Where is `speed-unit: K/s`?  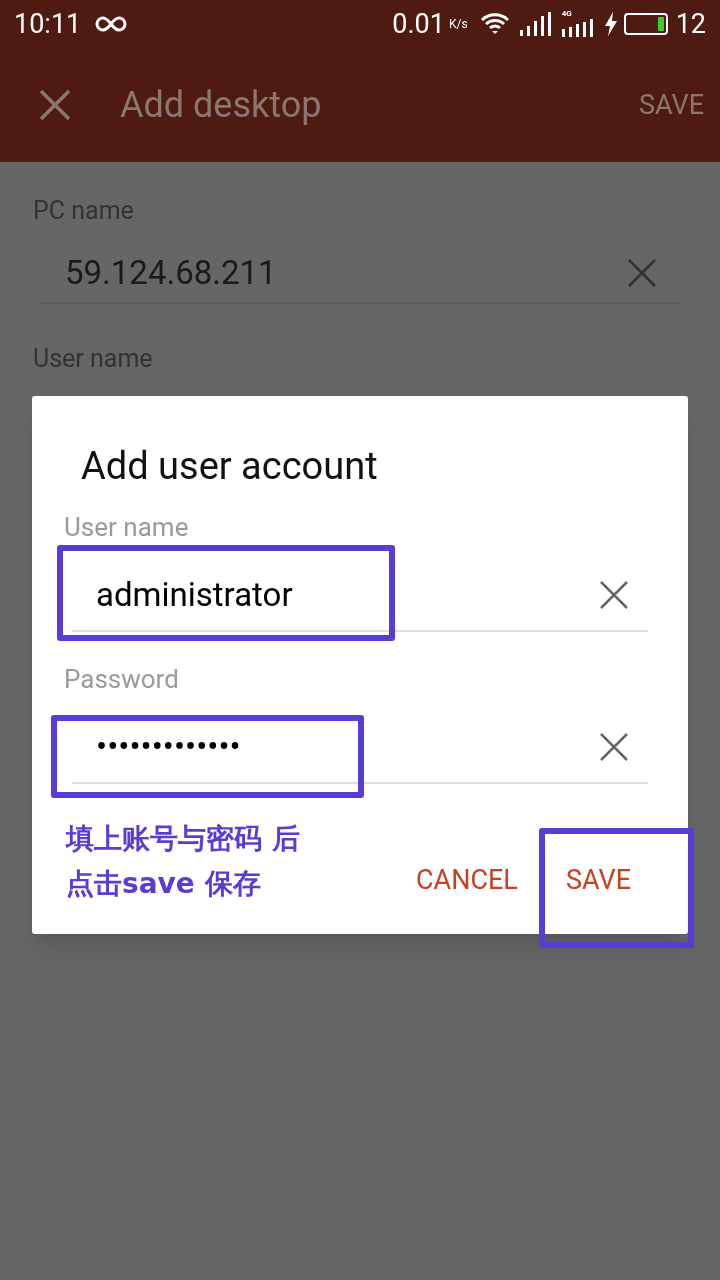 speed-unit: K/s is located at coordinates (458, 24).